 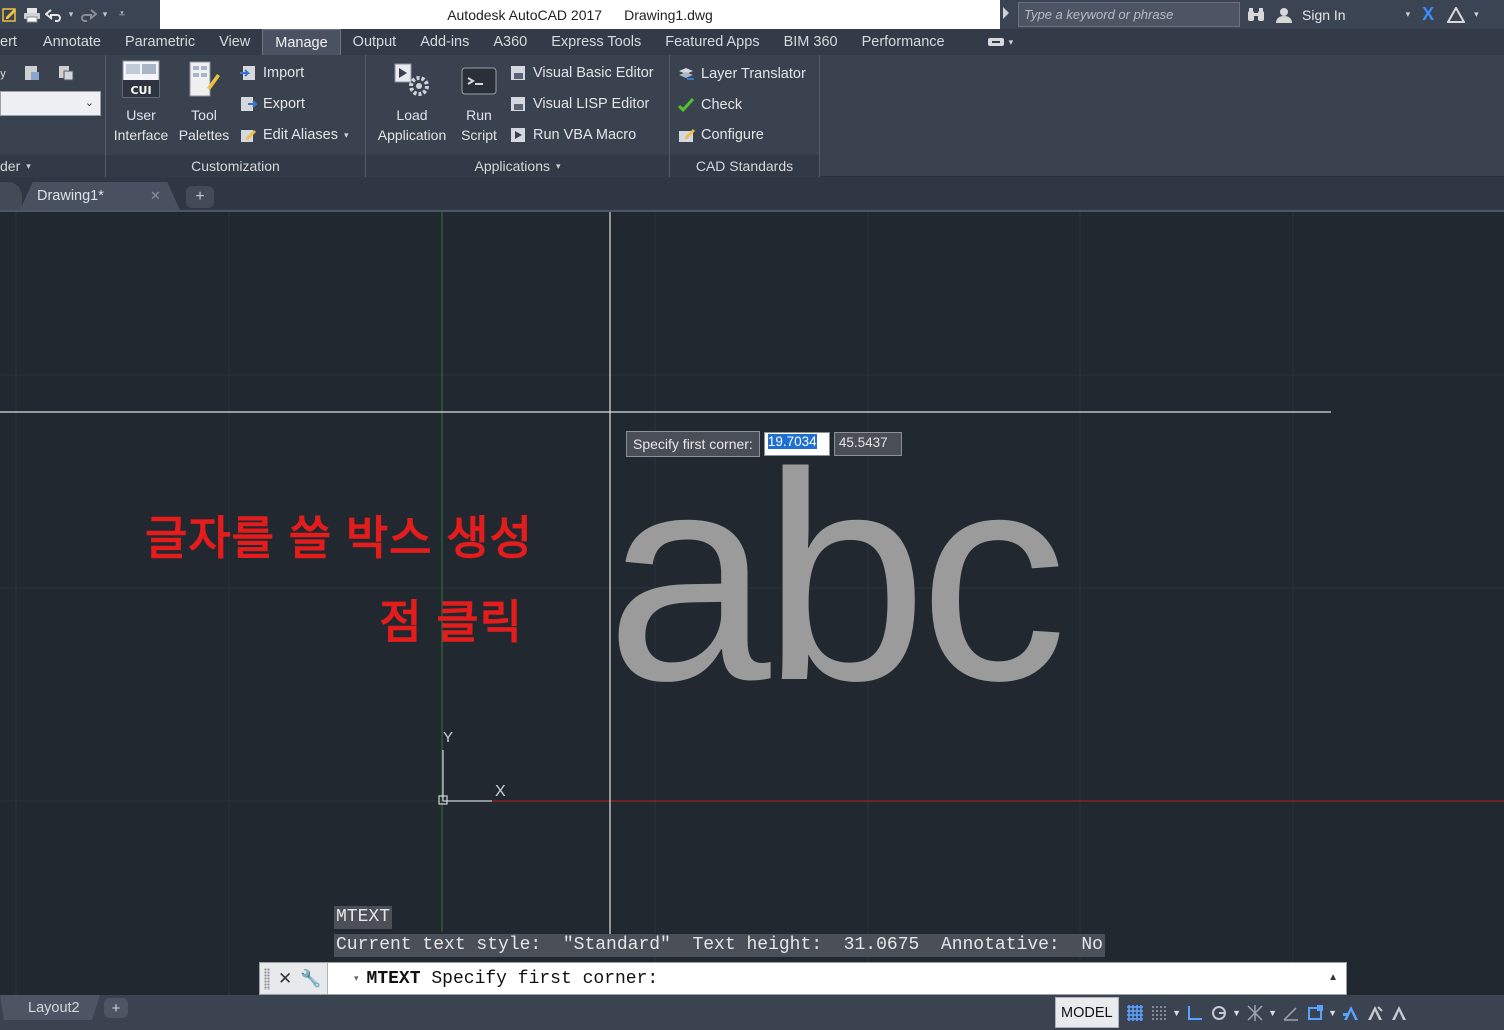 What do you see at coordinates (579, 104) in the screenshot?
I see `visual-lisp-editor-button: Visual LISP Editor` at bounding box center [579, 104].